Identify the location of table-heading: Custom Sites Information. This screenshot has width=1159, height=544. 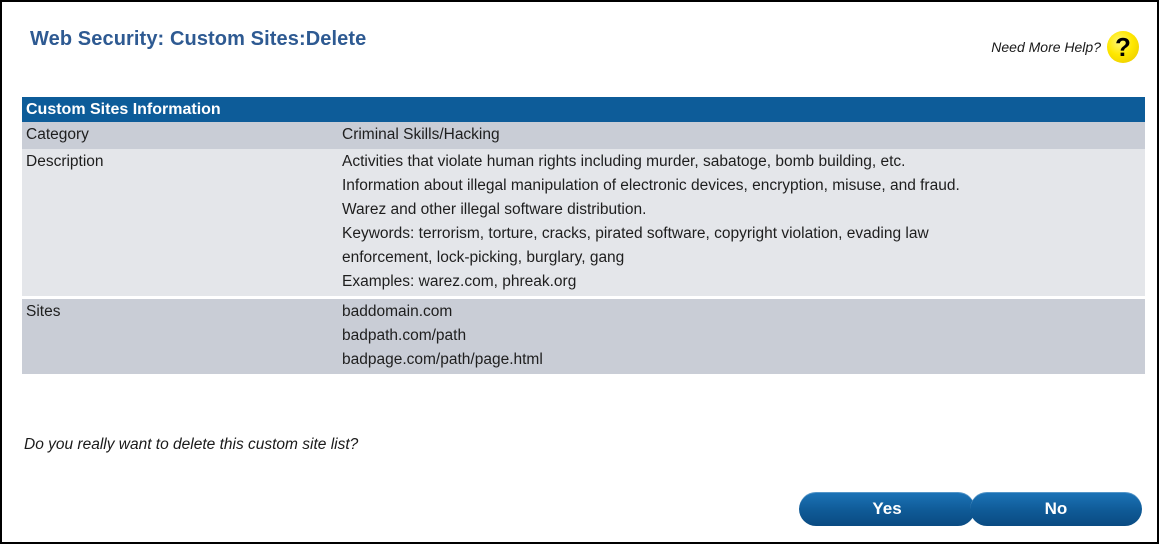
(583, 109).